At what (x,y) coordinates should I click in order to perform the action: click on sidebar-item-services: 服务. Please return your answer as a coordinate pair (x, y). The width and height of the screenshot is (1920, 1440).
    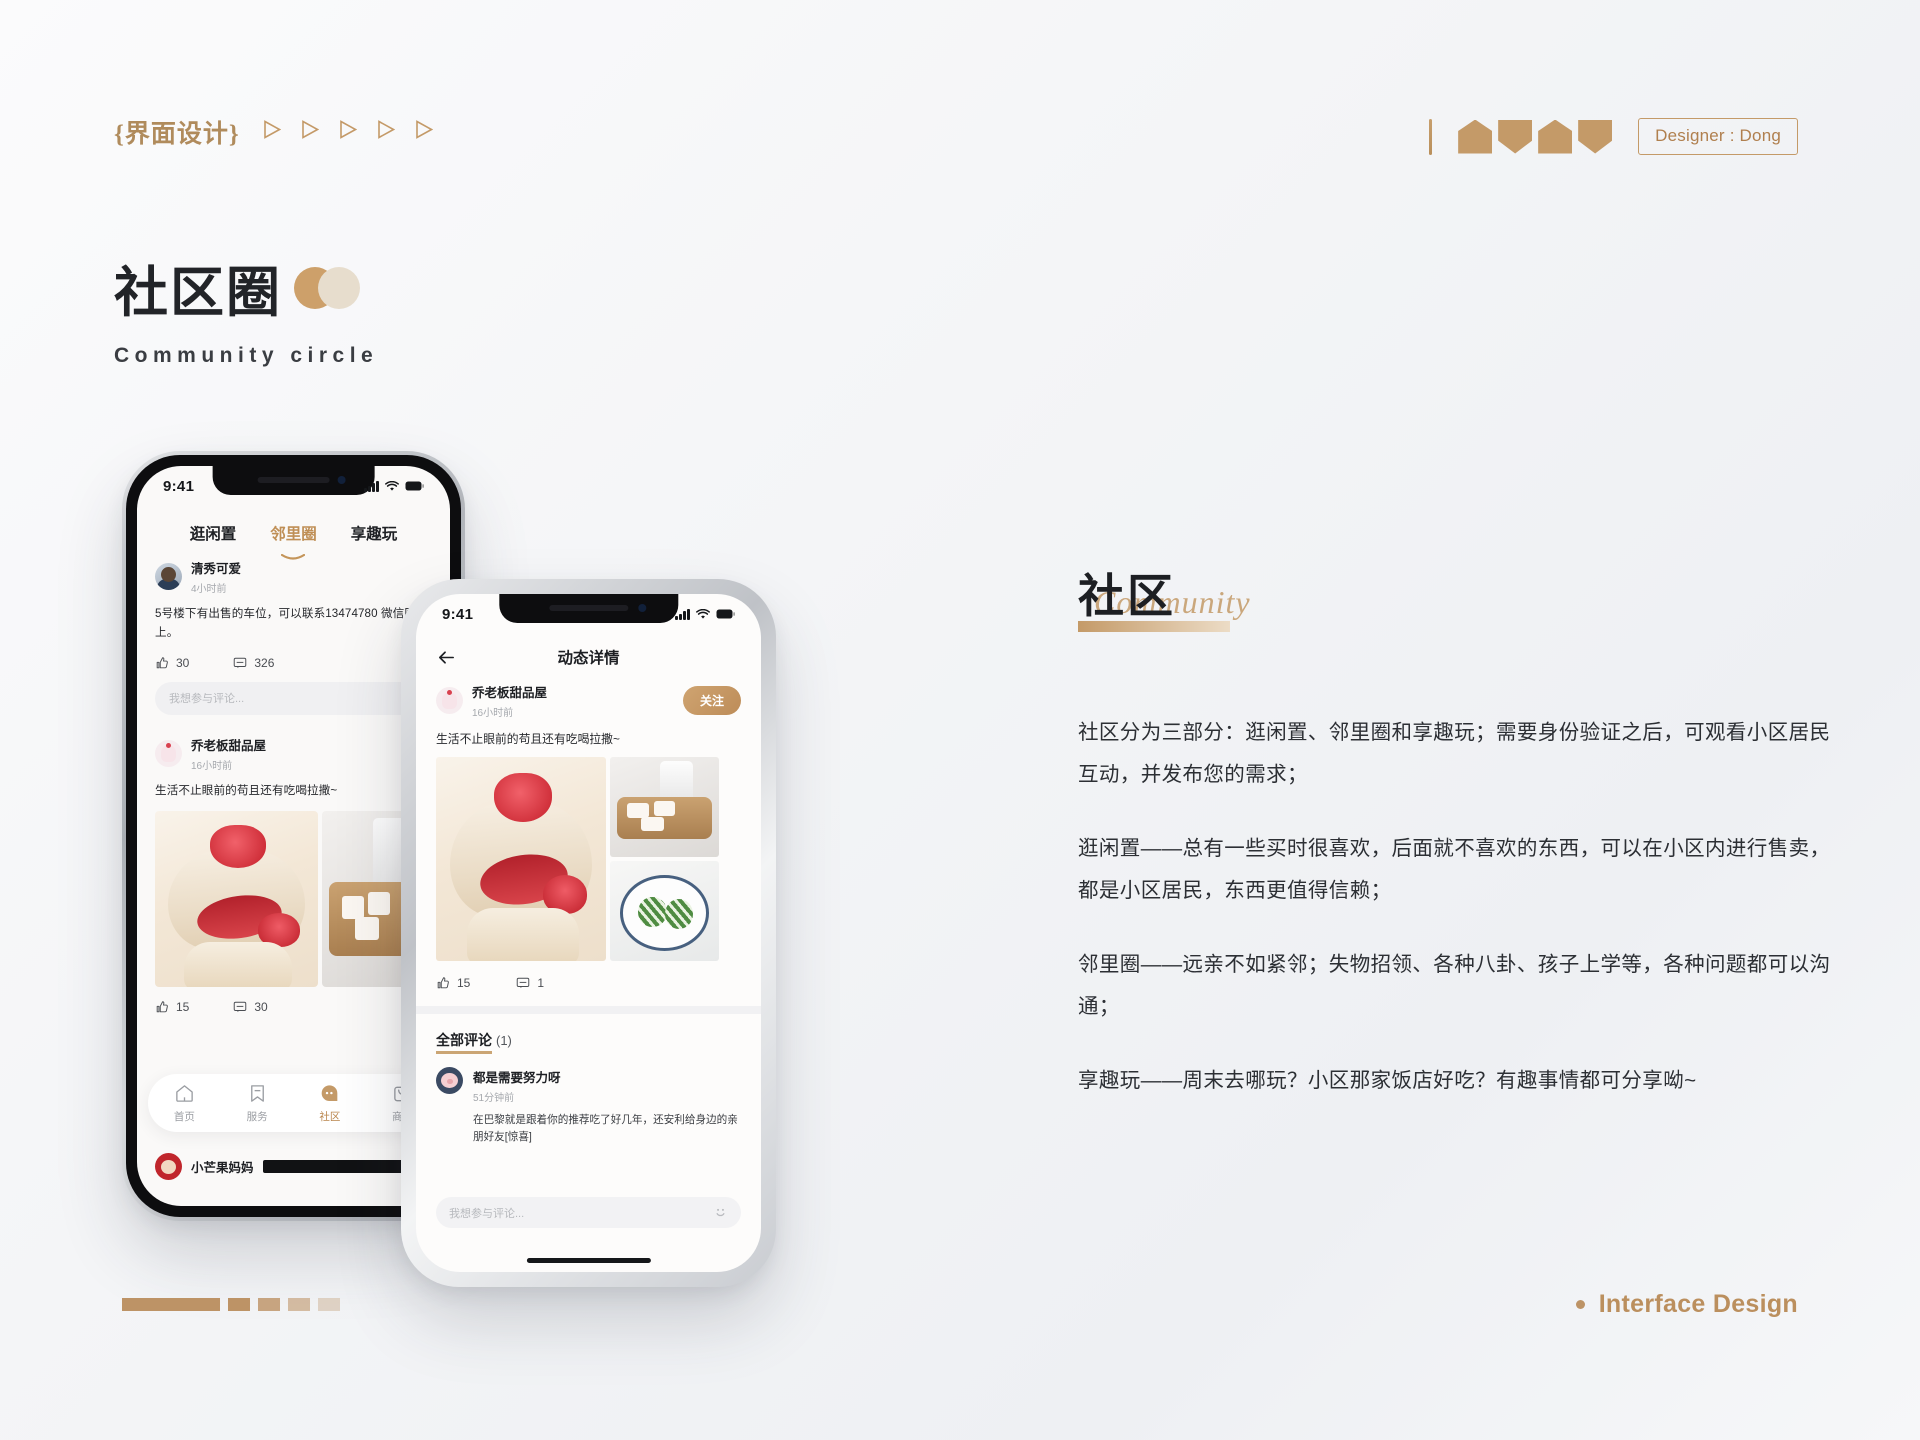
    Looking at the image, I should click on (257, 1103).